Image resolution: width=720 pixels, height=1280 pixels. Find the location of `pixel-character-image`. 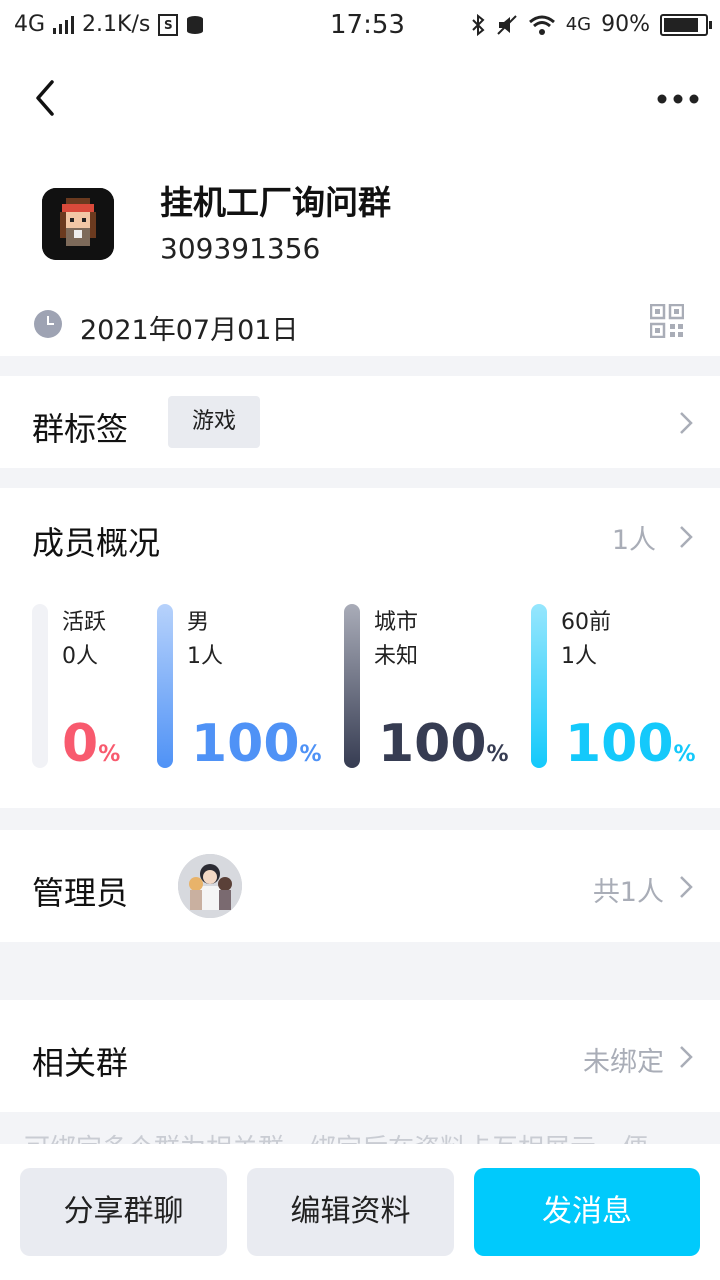

pixel-character-image is located at coordinates (78, 224).